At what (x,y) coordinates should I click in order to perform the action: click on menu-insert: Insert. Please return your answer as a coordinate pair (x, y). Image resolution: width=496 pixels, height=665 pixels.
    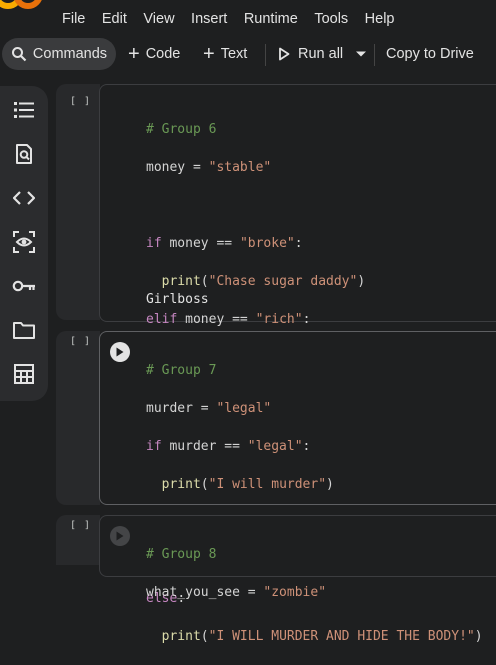
    Looking at the image, I should click on (209, 19).